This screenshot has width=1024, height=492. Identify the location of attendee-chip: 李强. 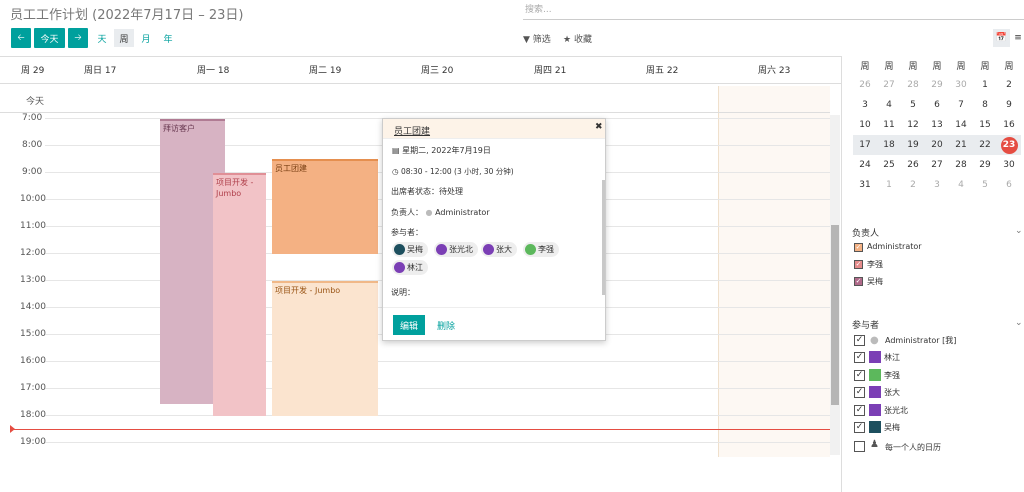
(541, 249).